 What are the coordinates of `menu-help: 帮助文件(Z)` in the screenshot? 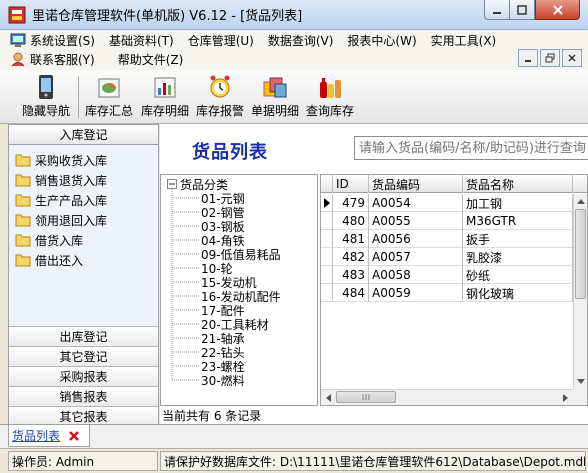 It's located at (146, 59).